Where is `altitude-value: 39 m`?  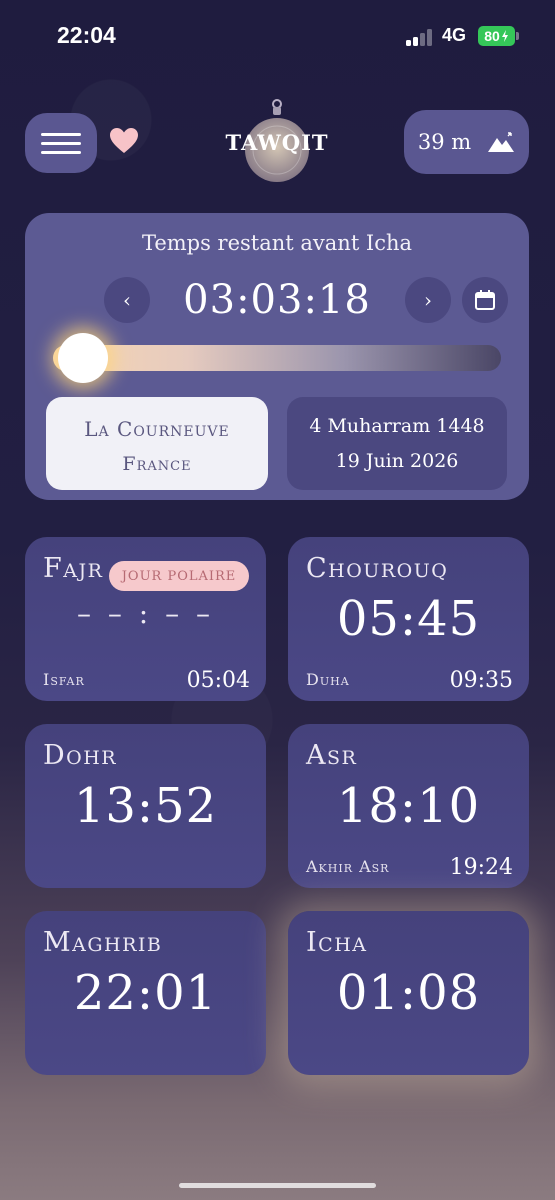 altitude-value: 39 m is located at coordinates (444, 142).